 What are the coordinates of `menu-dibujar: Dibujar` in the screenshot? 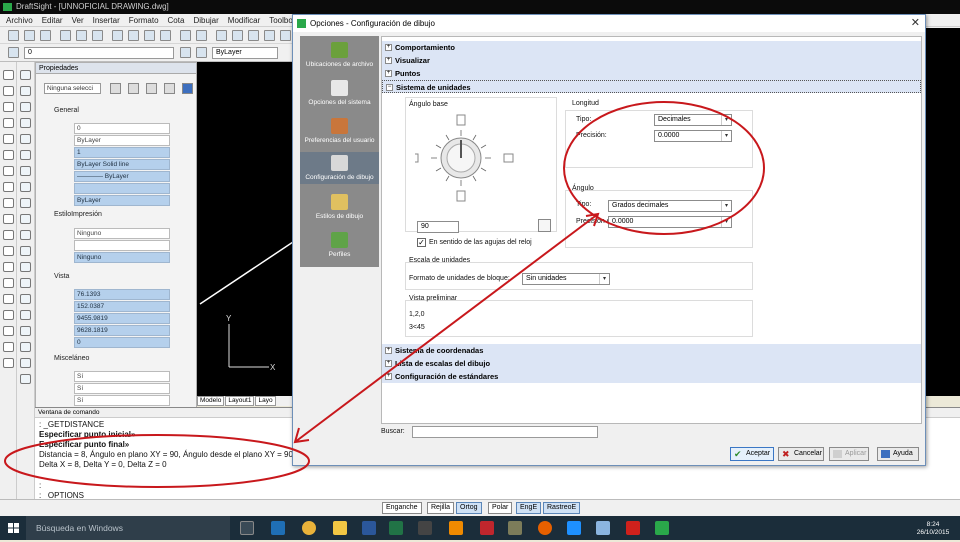 It's located at (205, 20).